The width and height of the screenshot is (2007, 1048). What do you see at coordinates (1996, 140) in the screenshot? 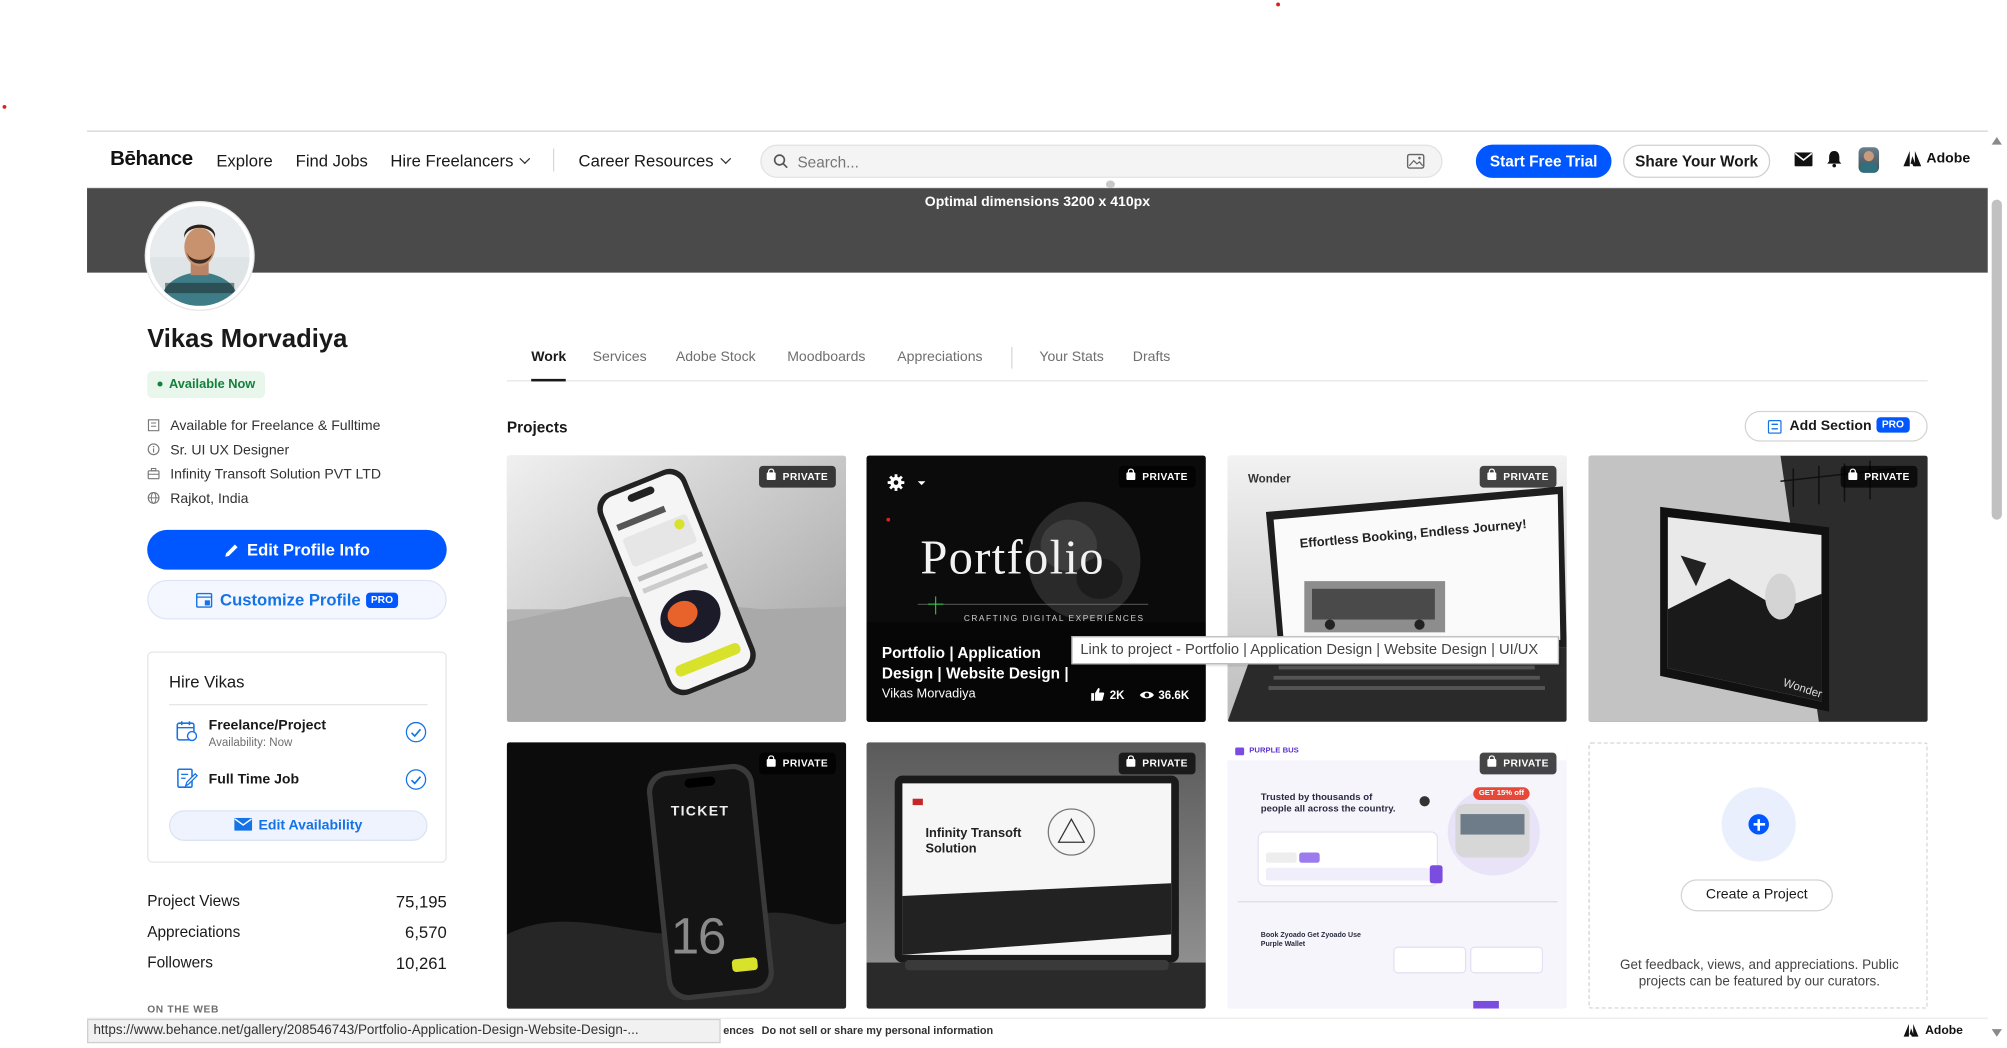
I see `scroll-up-arrow` at bounding box center [1996, 140].